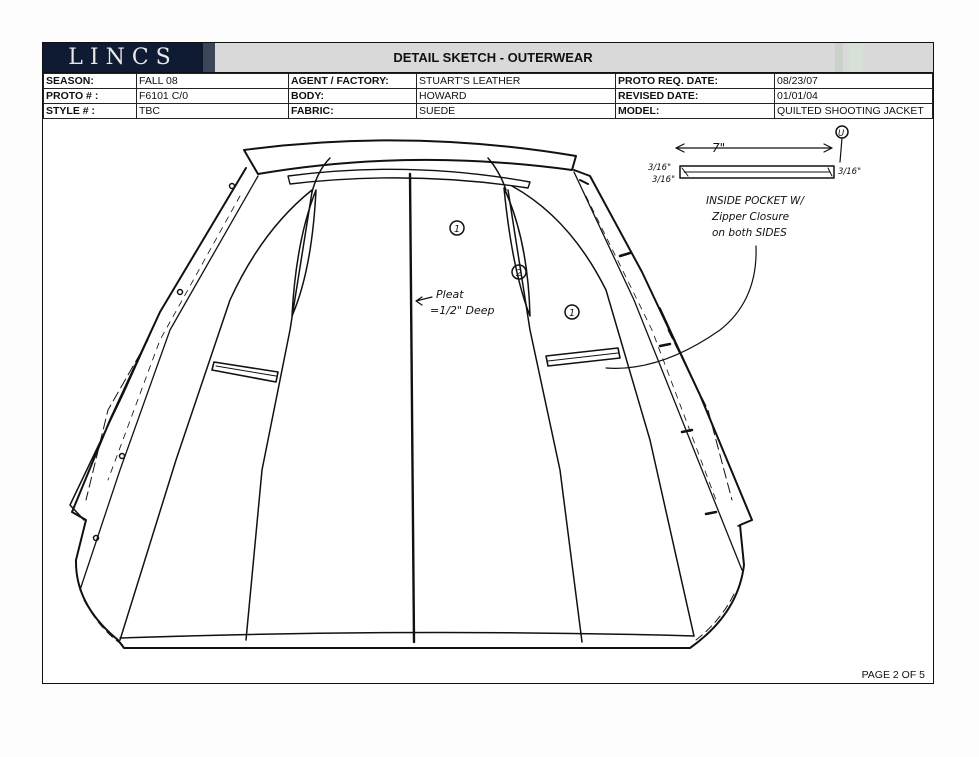 The width and height of the screenshot is (979, 757). I want to click on marker-u: U, so click(841, 134).